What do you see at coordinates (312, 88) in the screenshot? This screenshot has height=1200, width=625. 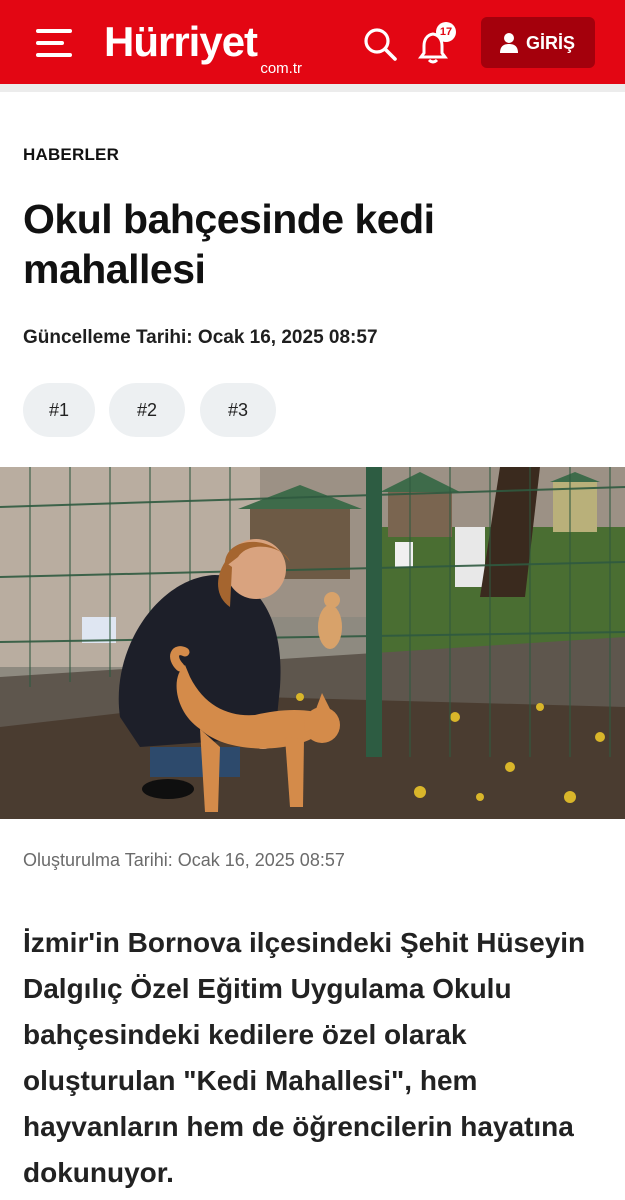 I see `header-divider` at bounding box center [312, 88].